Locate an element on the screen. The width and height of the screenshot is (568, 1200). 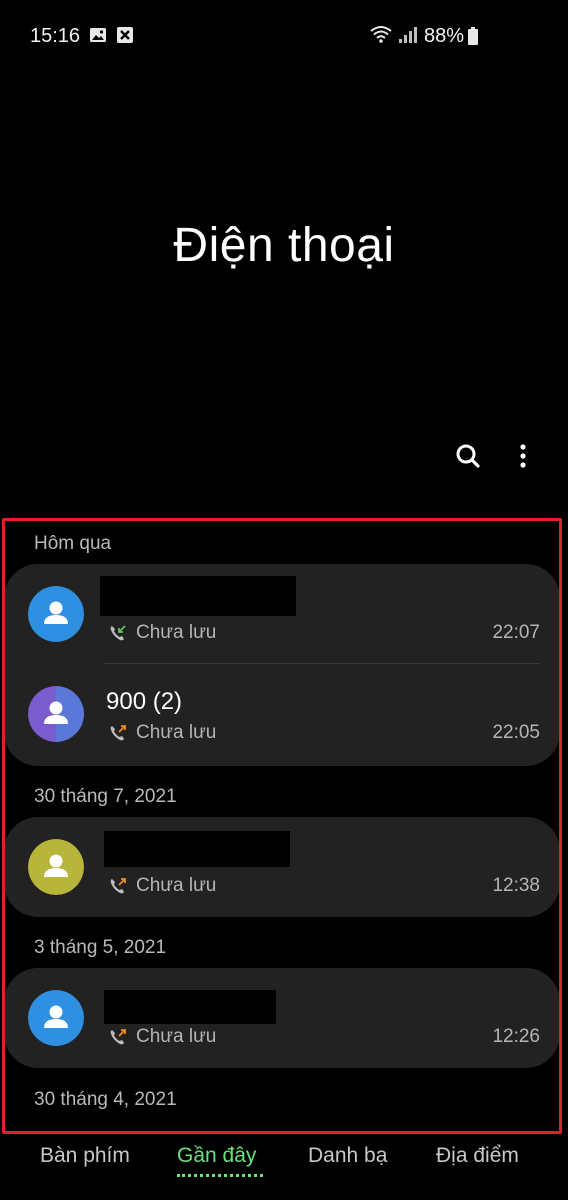
tab-keypad: Bàn phím is located at coordinates (85, 1156).